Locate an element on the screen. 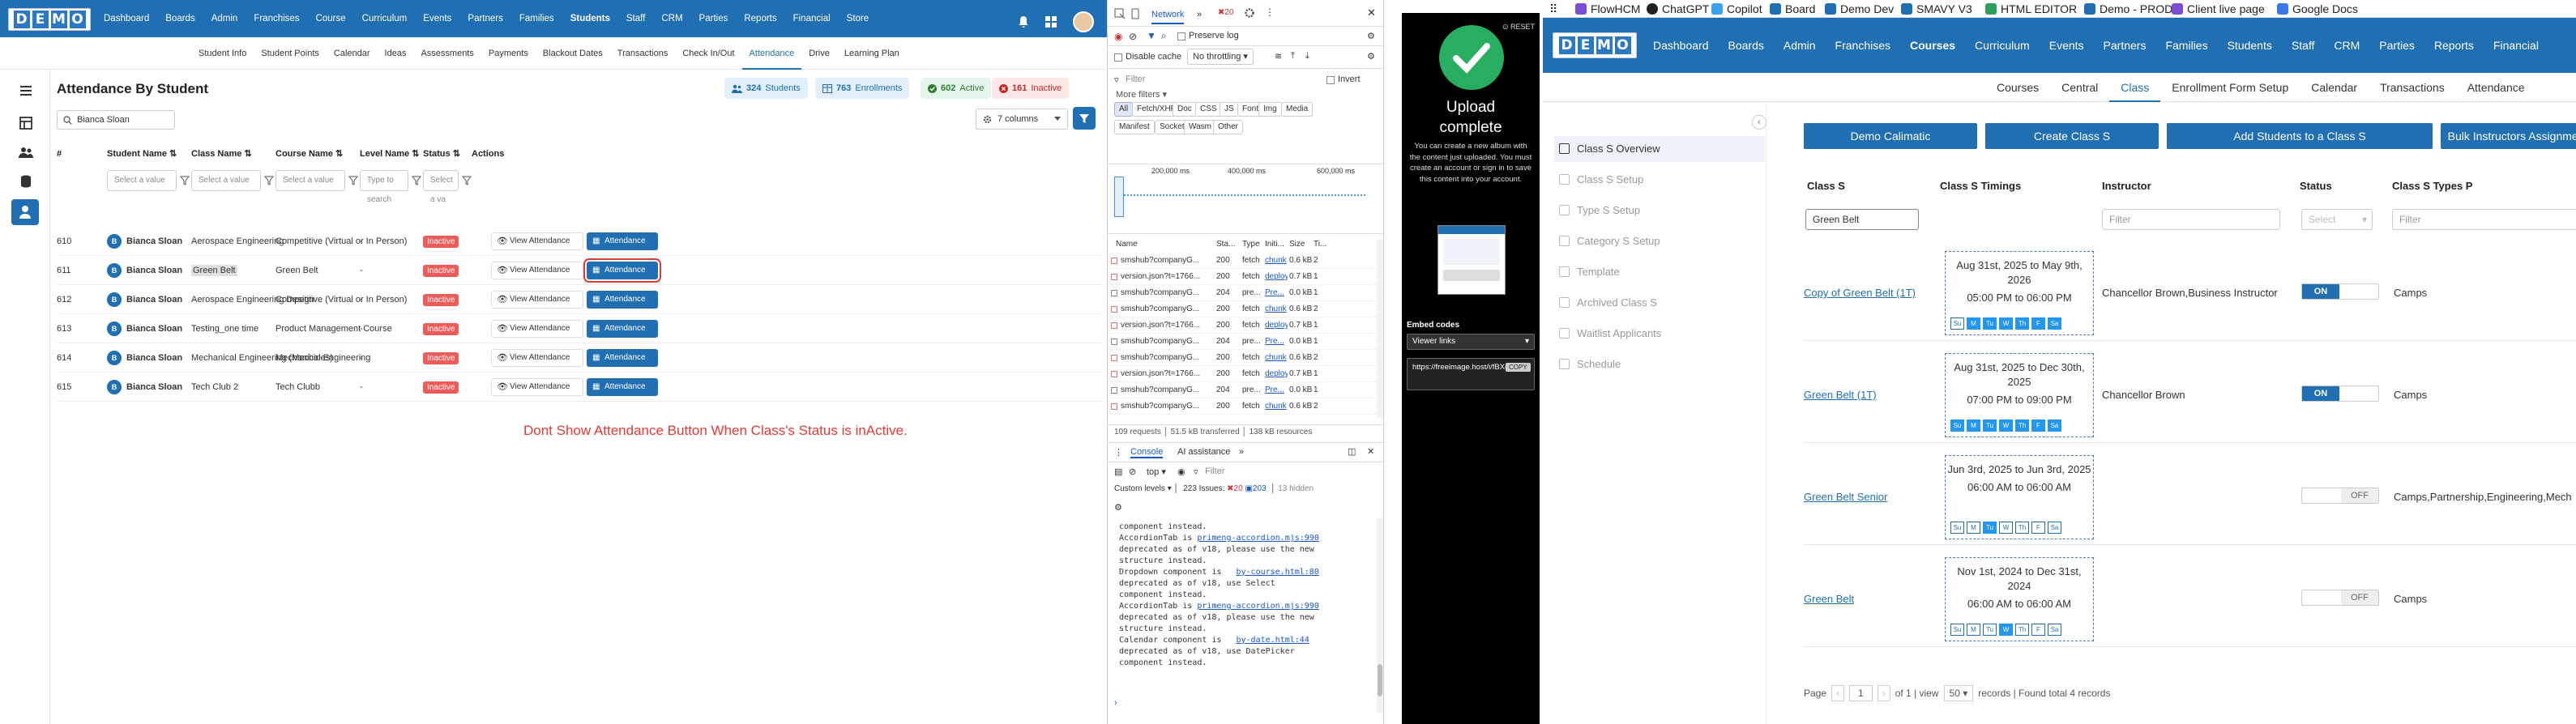 Image resolution: width=2576 pixels, height=724 pixels. tab-transactions: Transactions is located at coordinates (2412, 87).